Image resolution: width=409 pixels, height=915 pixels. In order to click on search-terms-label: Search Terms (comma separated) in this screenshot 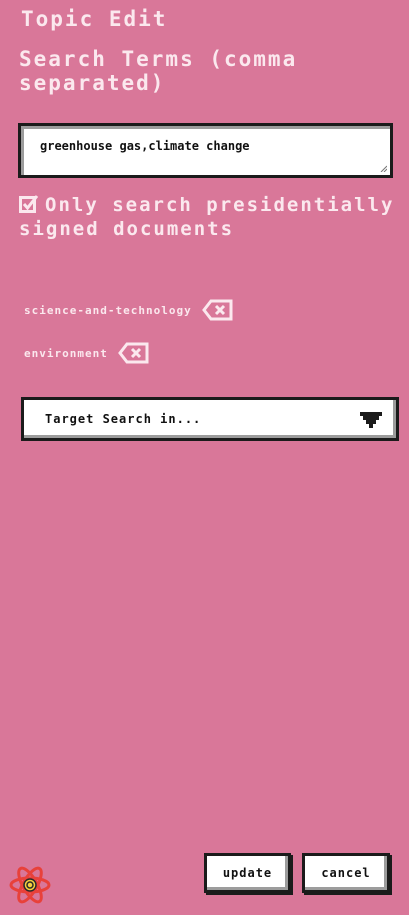, I will do `click(158, 71)`.